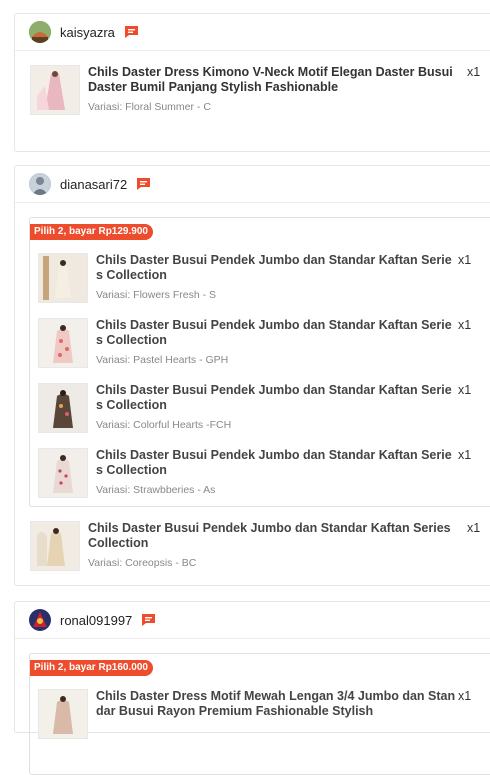 The height and width of the screenshot is (775, 490). I want to click on product-variant: Variasi: Floral Summer - C, so click(149, 107).